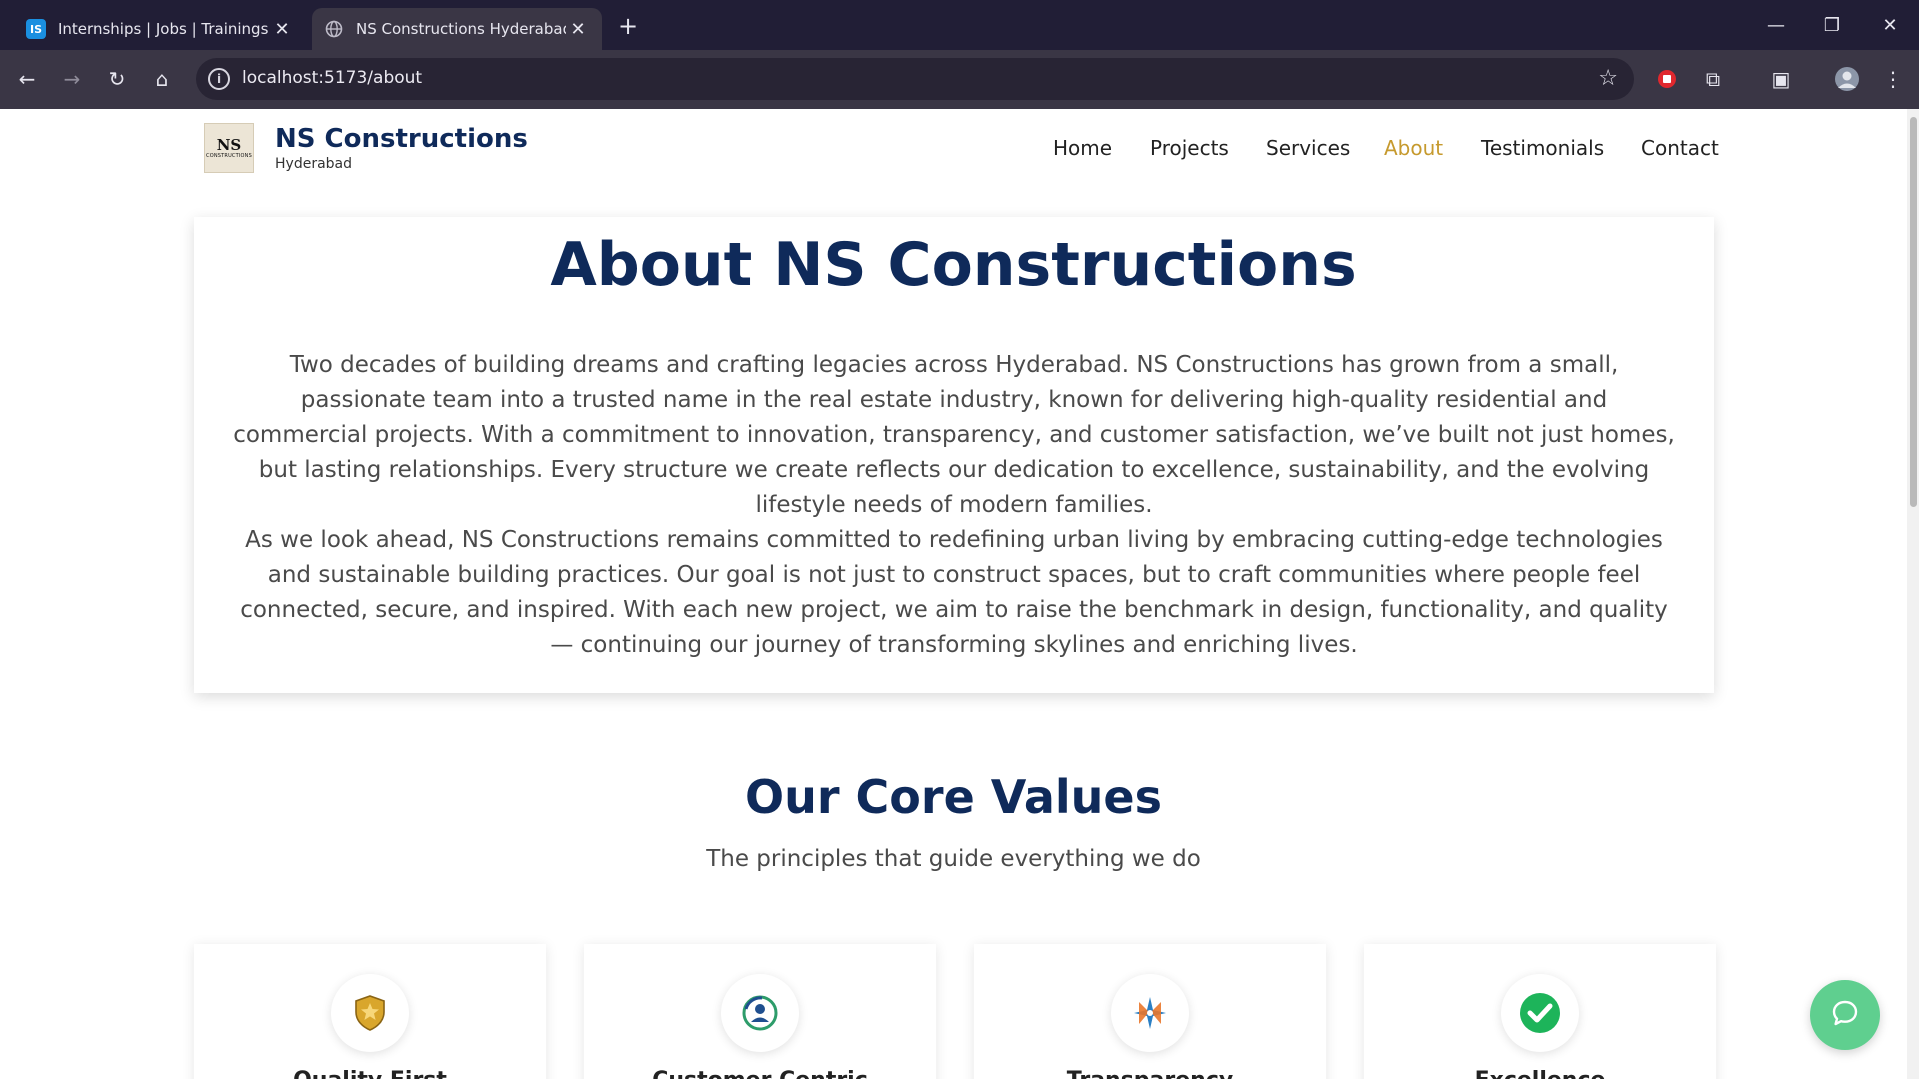  Describe the element at coordinates (229, 145) in the screenshot. I see `logo-mark: NS` at that location.